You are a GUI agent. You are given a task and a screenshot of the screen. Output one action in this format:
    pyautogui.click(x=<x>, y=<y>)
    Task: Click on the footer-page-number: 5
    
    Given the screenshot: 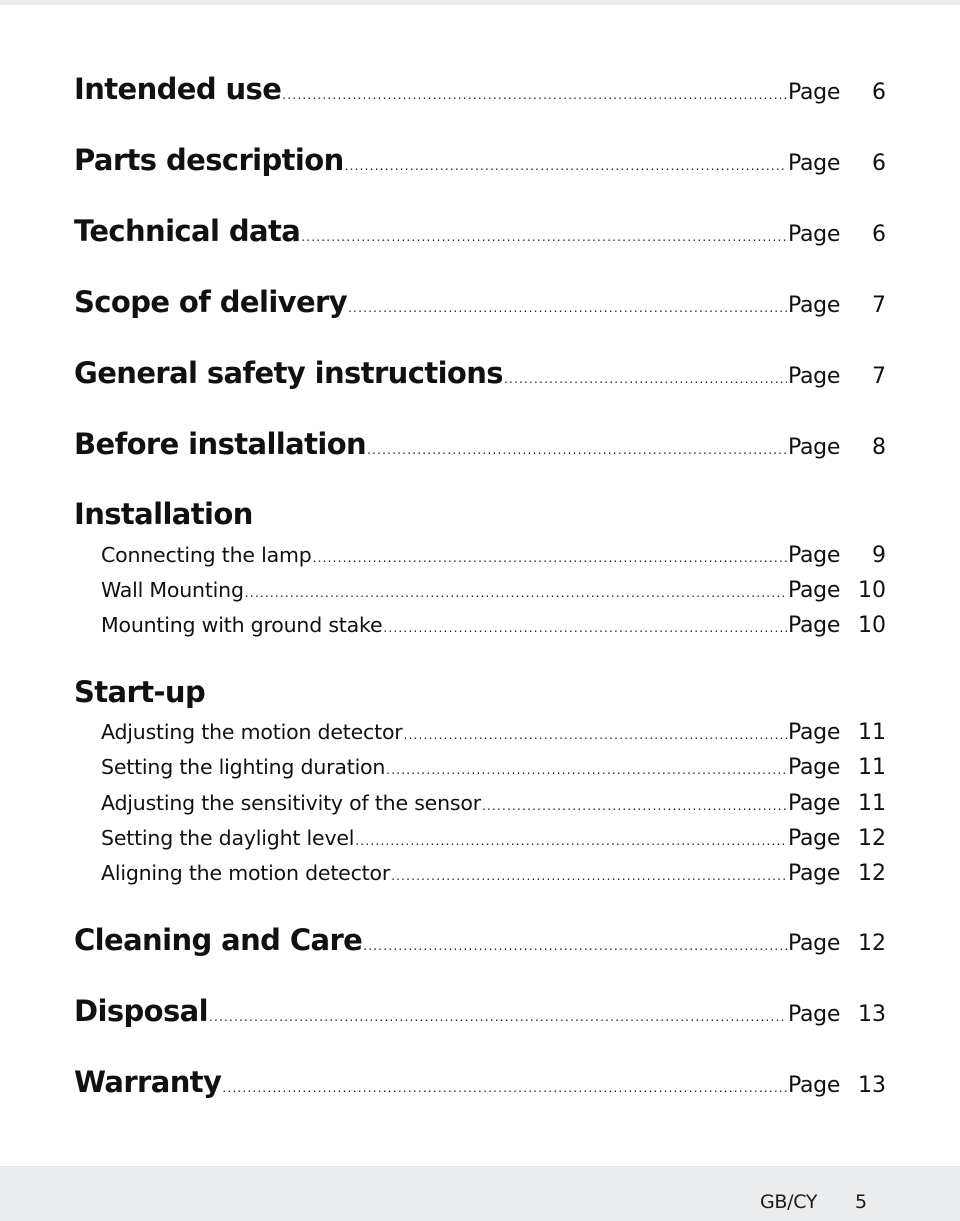 What is the action you would take?
    pyautogui.click(x=861, y=1202)
    